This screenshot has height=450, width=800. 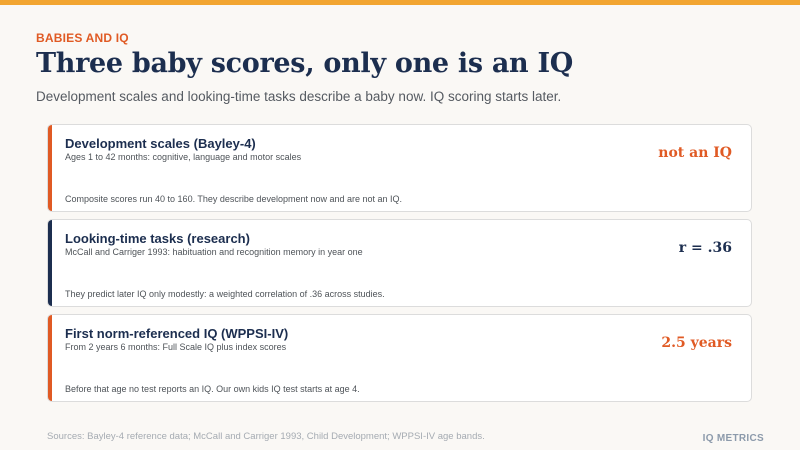 I want to click on top-accent-bar, so click(x=400, y=2).